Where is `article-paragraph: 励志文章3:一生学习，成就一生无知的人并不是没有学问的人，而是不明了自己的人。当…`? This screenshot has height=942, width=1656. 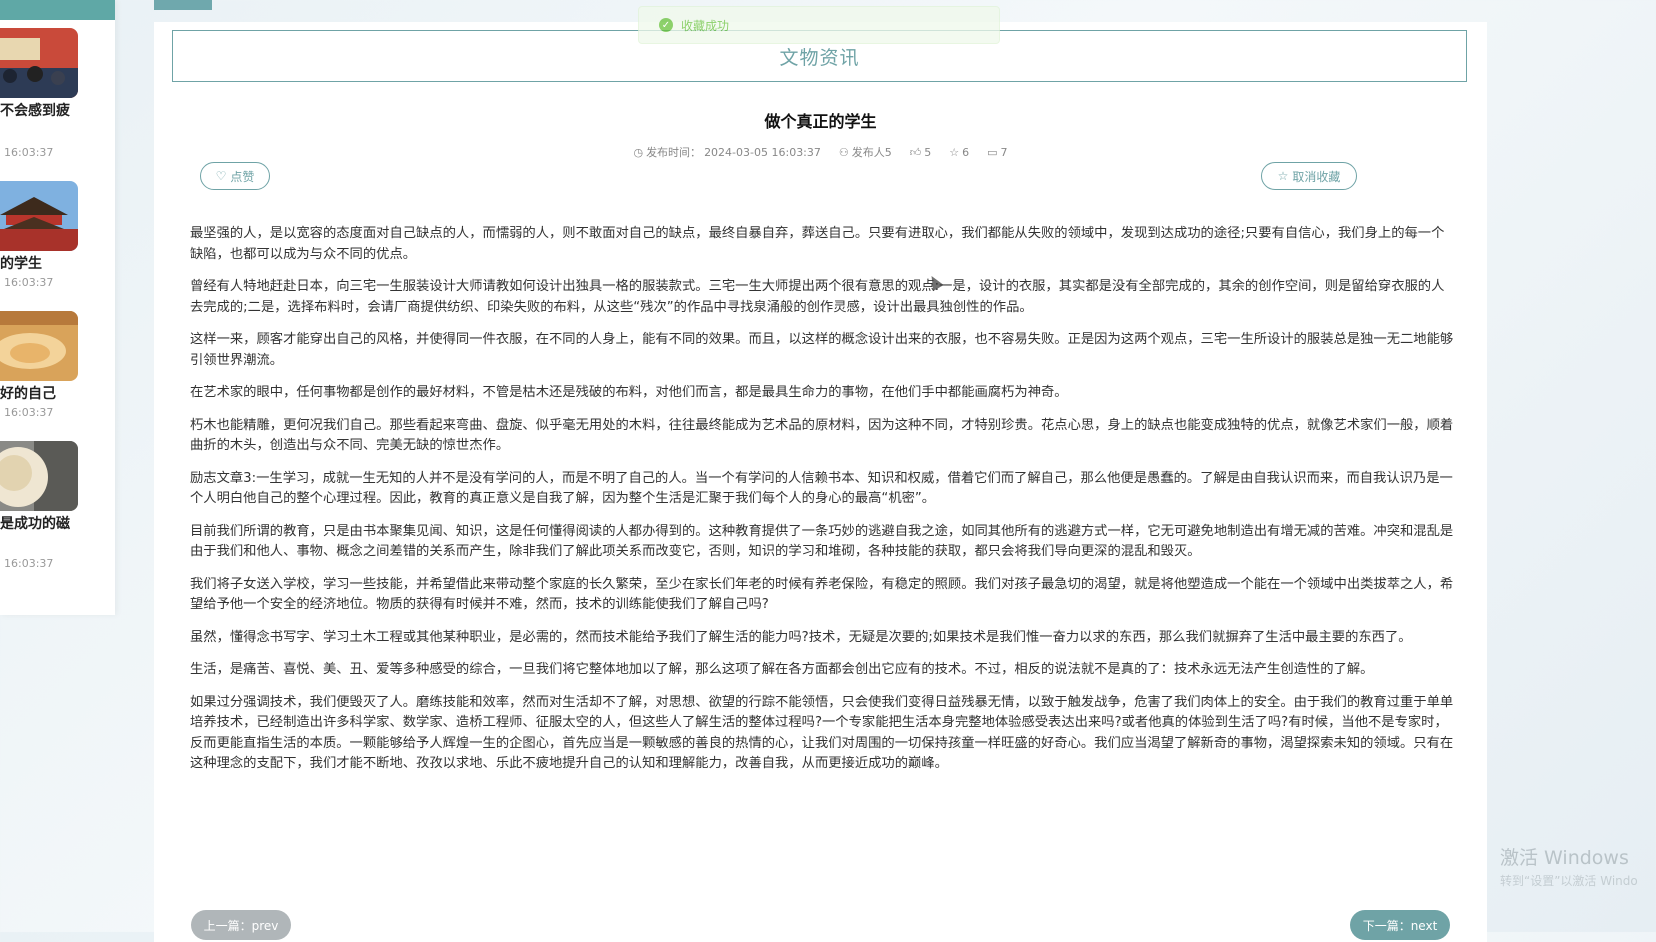
article-paragraph: 励志文章3:一生学习，成就一生无知的人并不是没有学问的人，而是不明了自己的人。当… is located at coordinates (821, 488).